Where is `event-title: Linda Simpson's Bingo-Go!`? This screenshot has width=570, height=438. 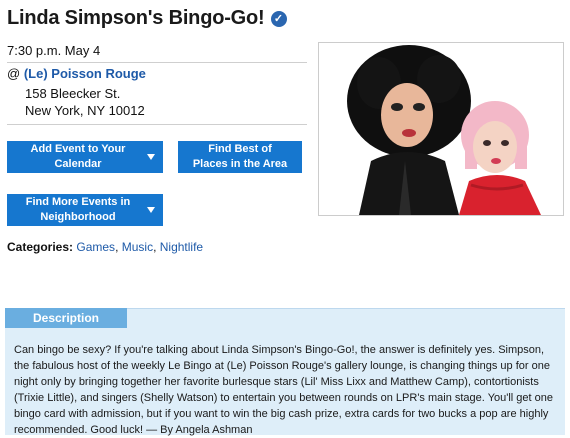
event-title: Linda Simpson's Bingo-Go! is located at coordinates (136, 18).